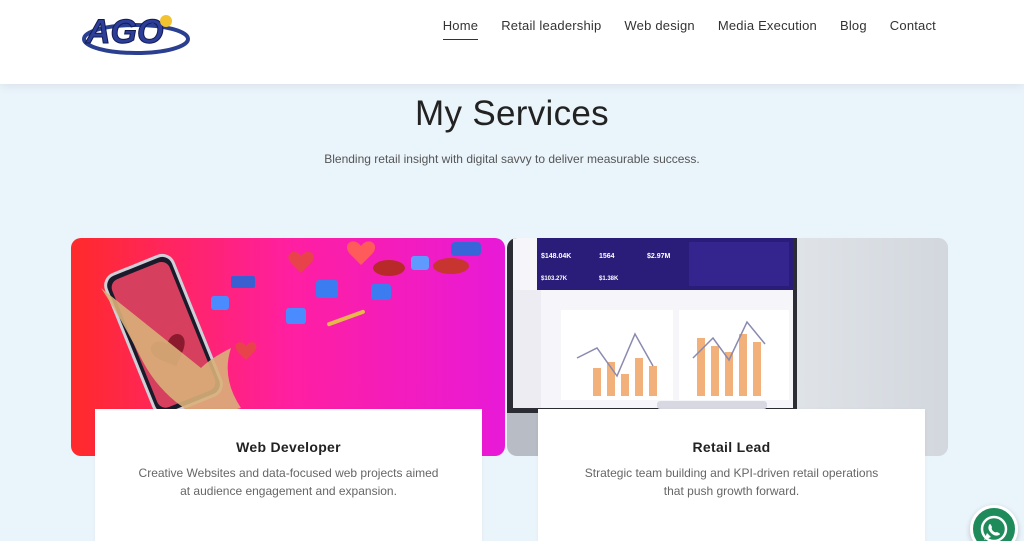  I want to click on nav-contact: Contact, so click(913, 29).